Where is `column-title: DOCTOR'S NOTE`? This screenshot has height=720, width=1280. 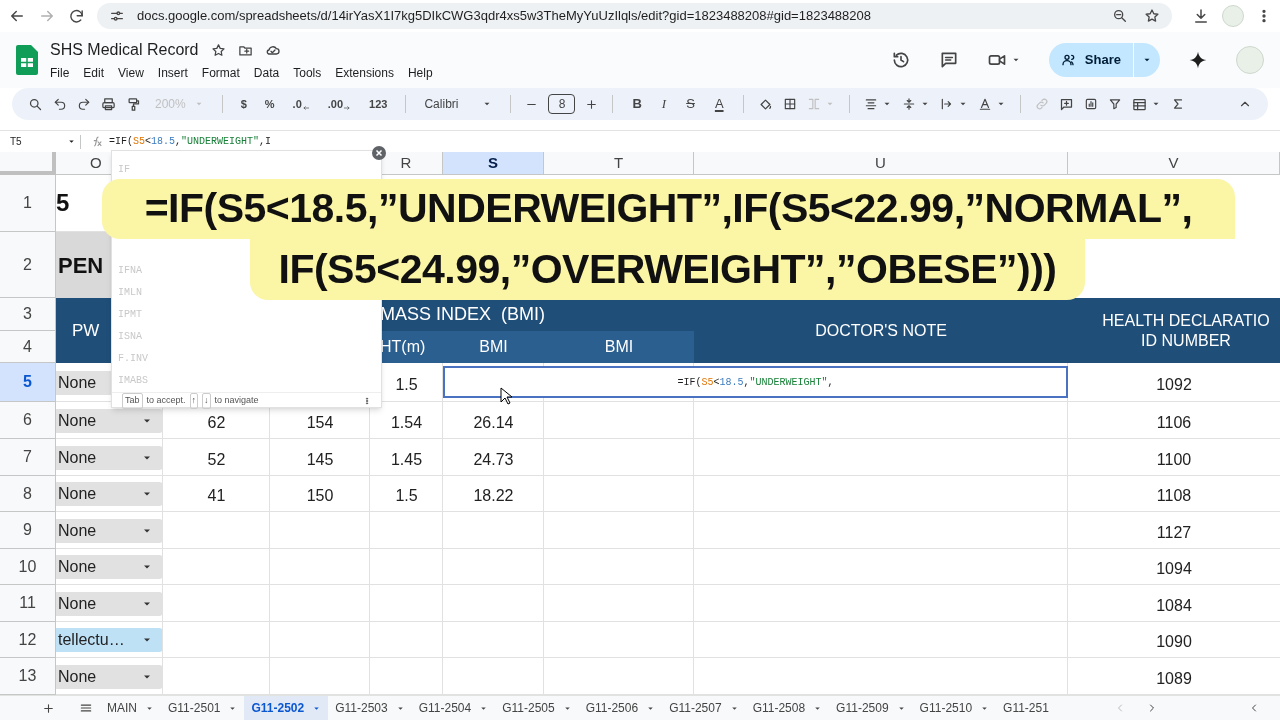 column-title: DOCTOR'S NOTE is located at coordinates (881, 330).